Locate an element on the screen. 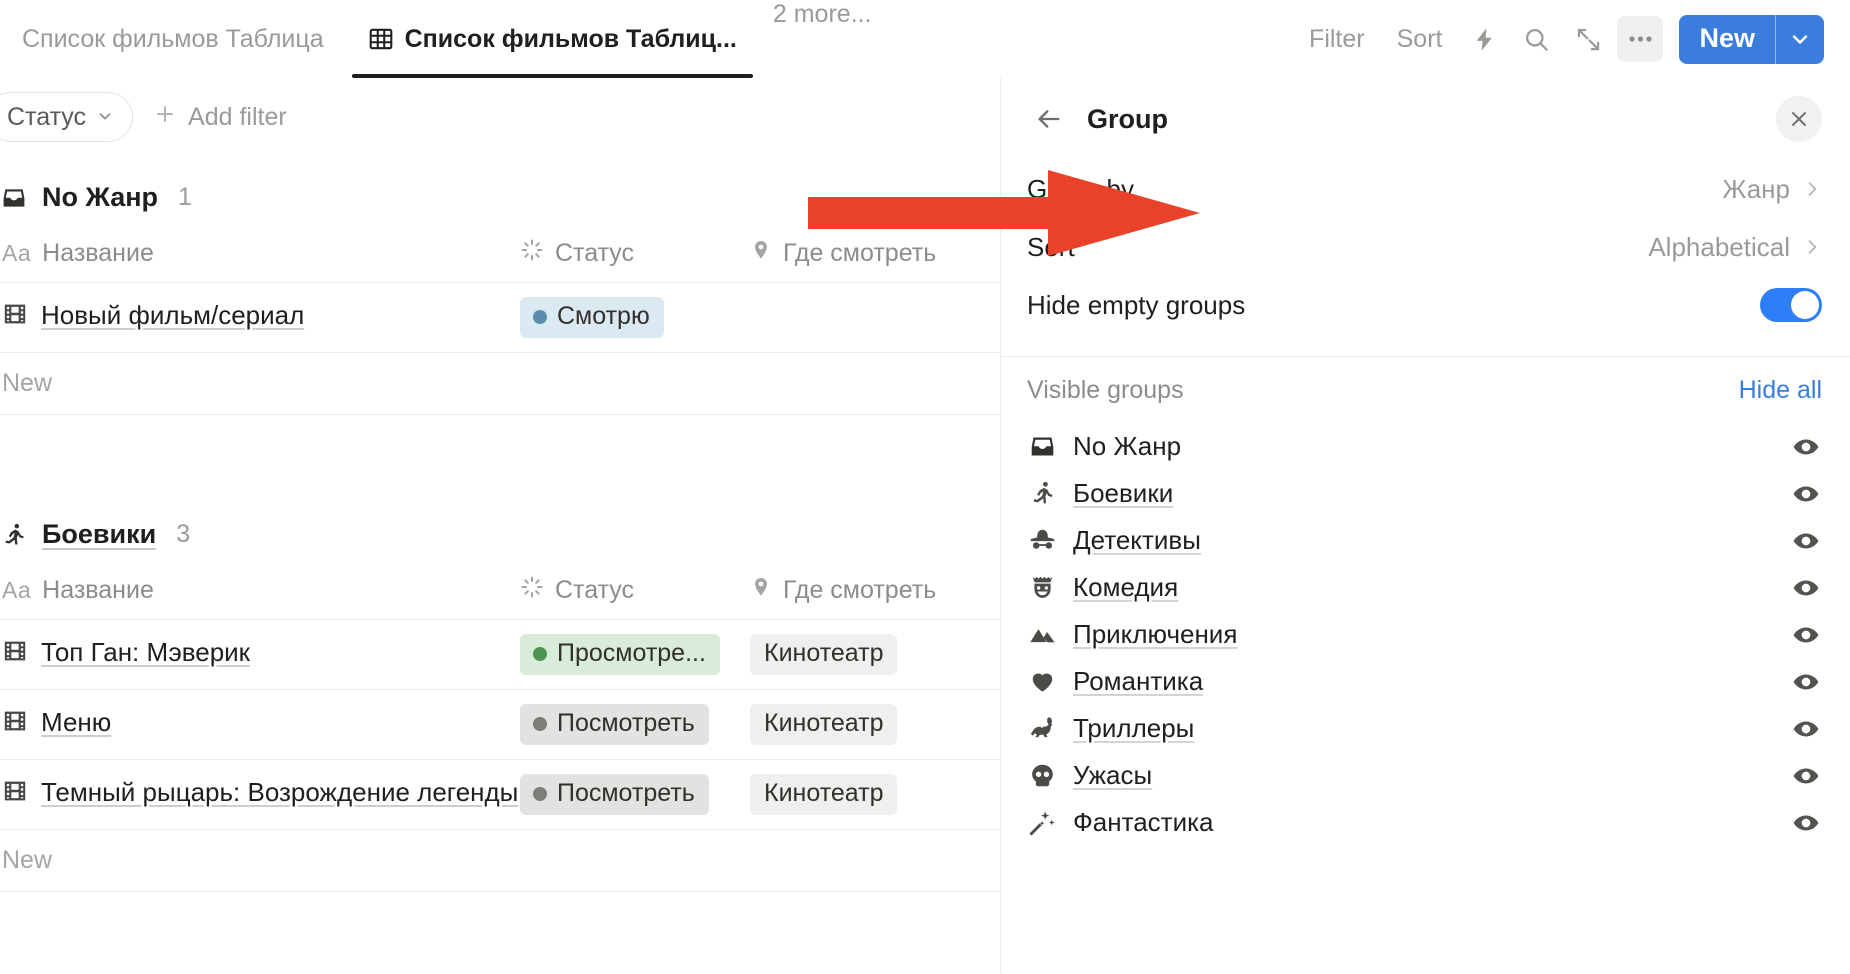 The image size is (1850, 974). close-icon is located at coordinates (1799, 119).